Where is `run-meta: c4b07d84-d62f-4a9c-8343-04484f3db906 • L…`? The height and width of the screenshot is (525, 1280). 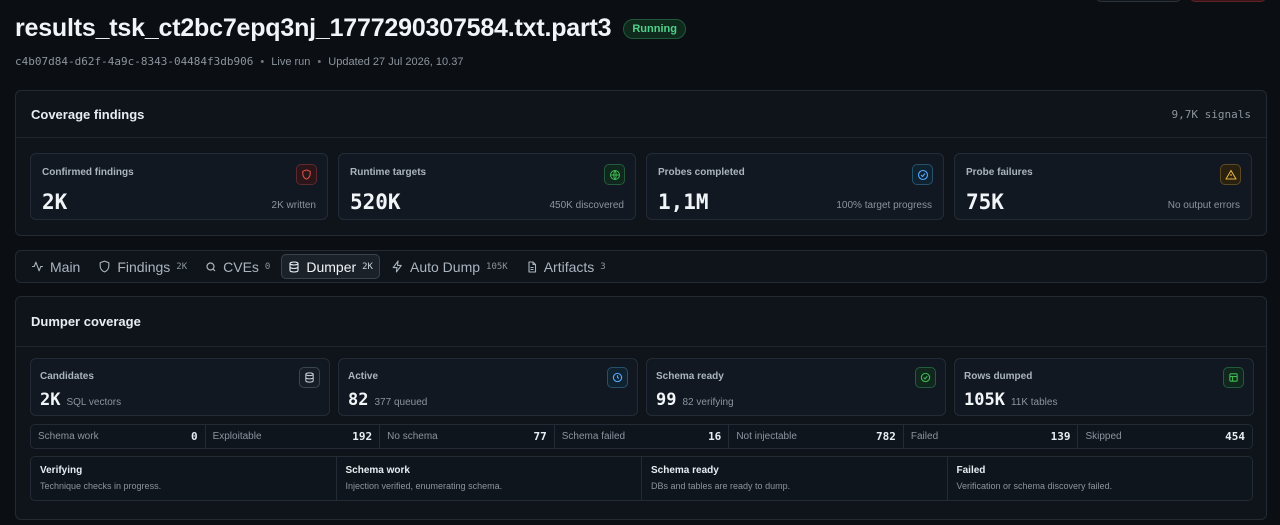 run-meta: c4b07d84-d62f-4a9c-8343-04484f3db906 • L… is located at coordinates (239, 61).